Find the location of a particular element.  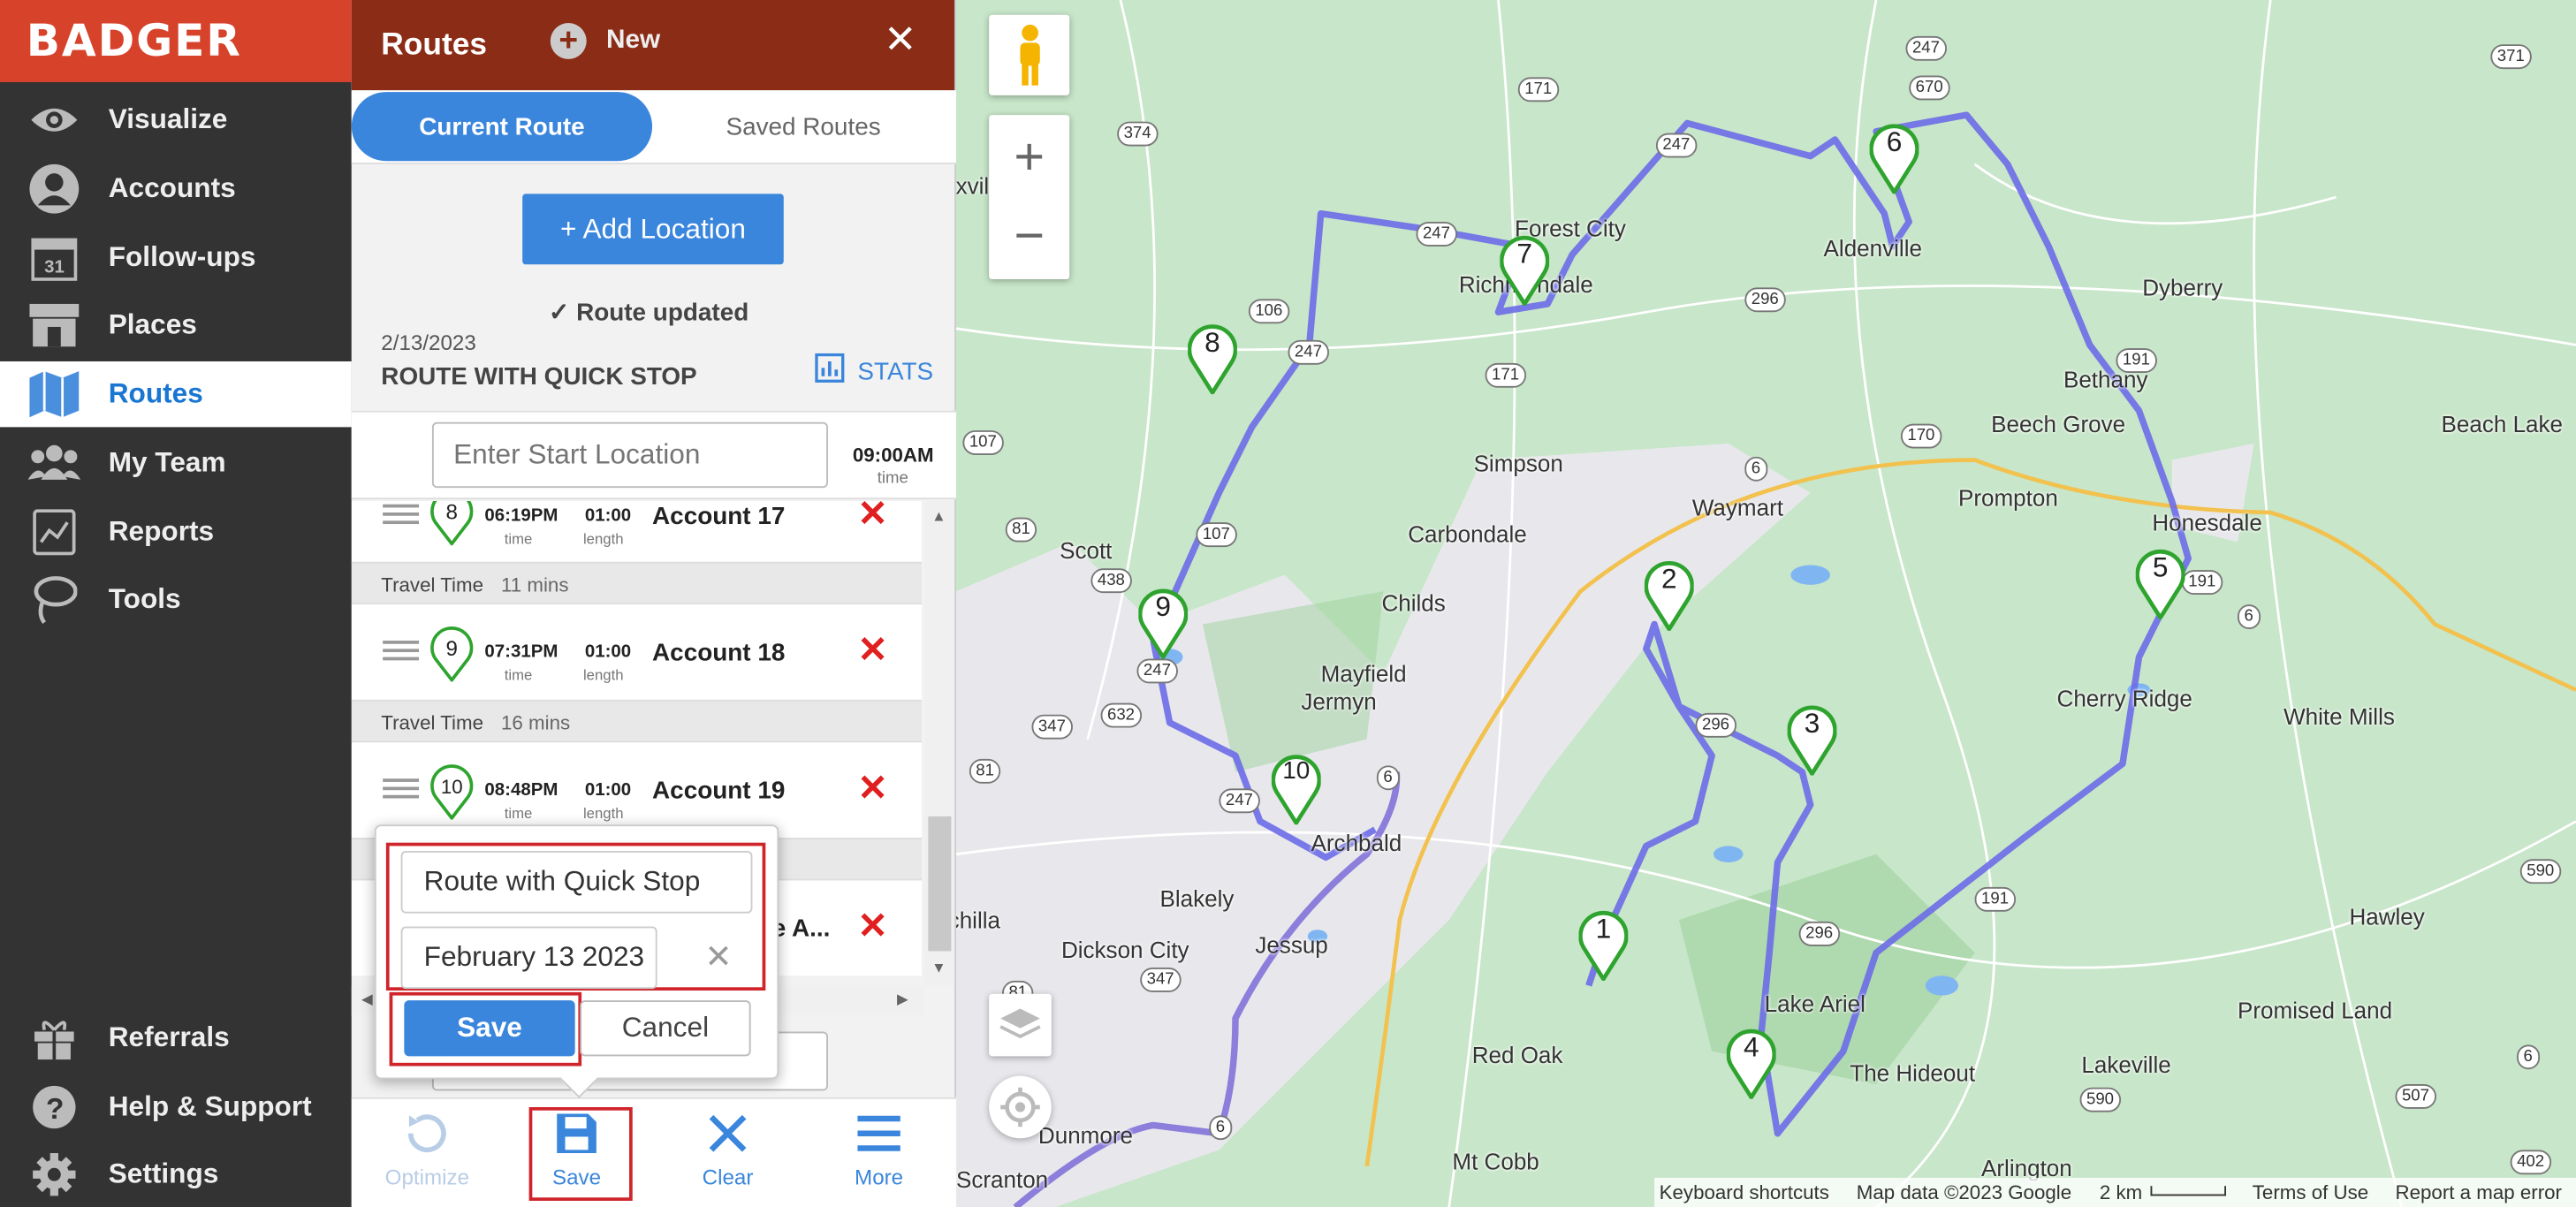

sidebar-item-settings: Settings is located at coordinates (176, 1174).